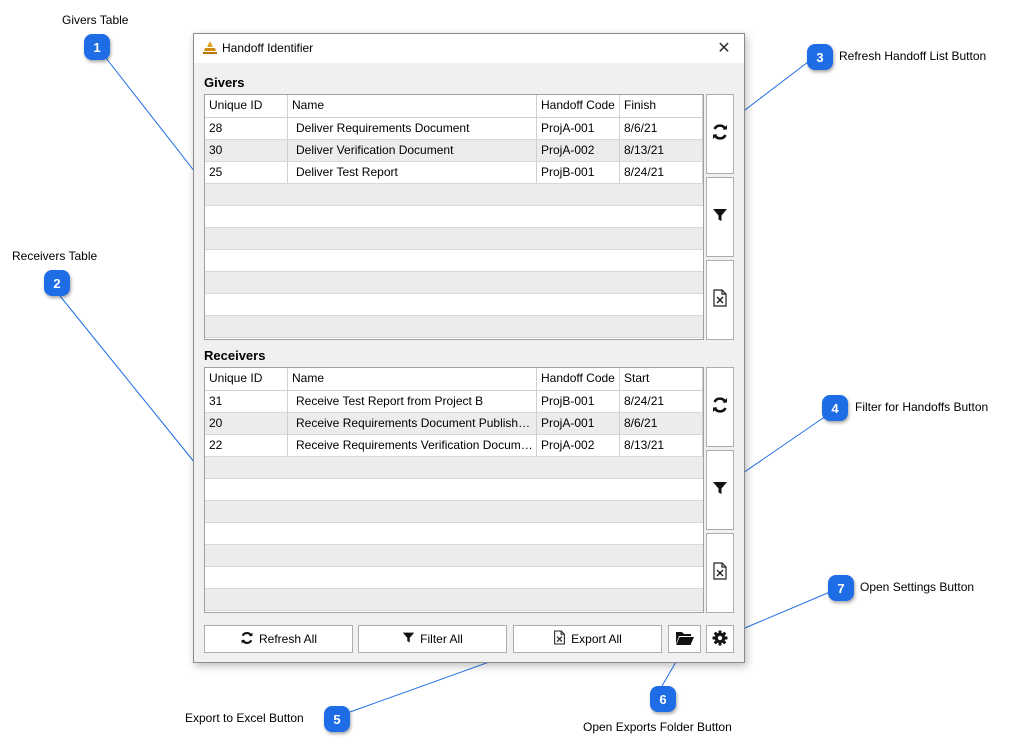 The width and height of the screenshot is (1014, 751). Describe the element at coordinates (661, 172) in the screenshot. I see `cell-finish: 8/24/21` at that location.